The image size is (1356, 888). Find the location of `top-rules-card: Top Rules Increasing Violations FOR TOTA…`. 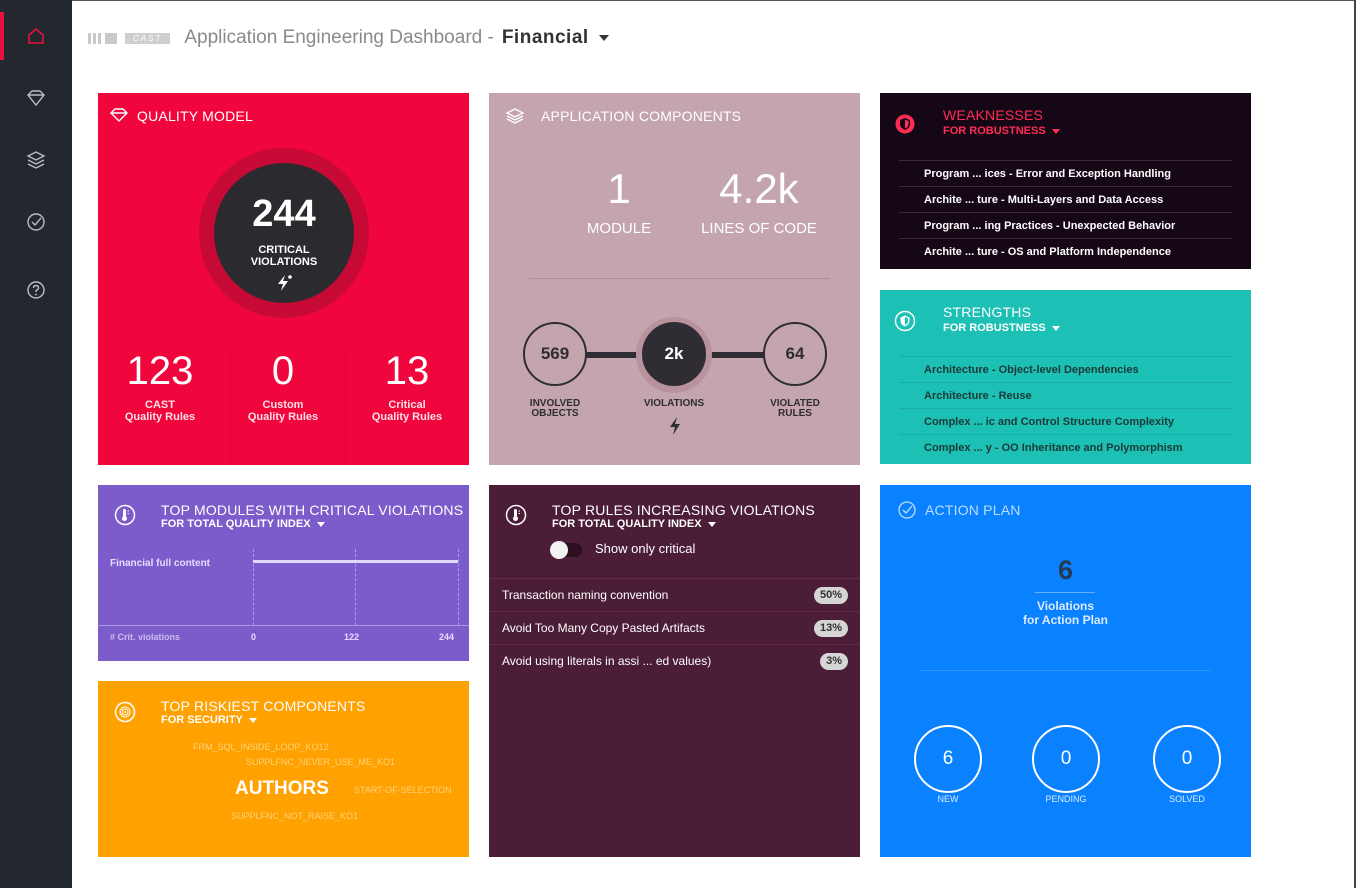

top-rules-card: Top Rules Increasing Violations FOR TOTA… is located at coordinates (674, 671).